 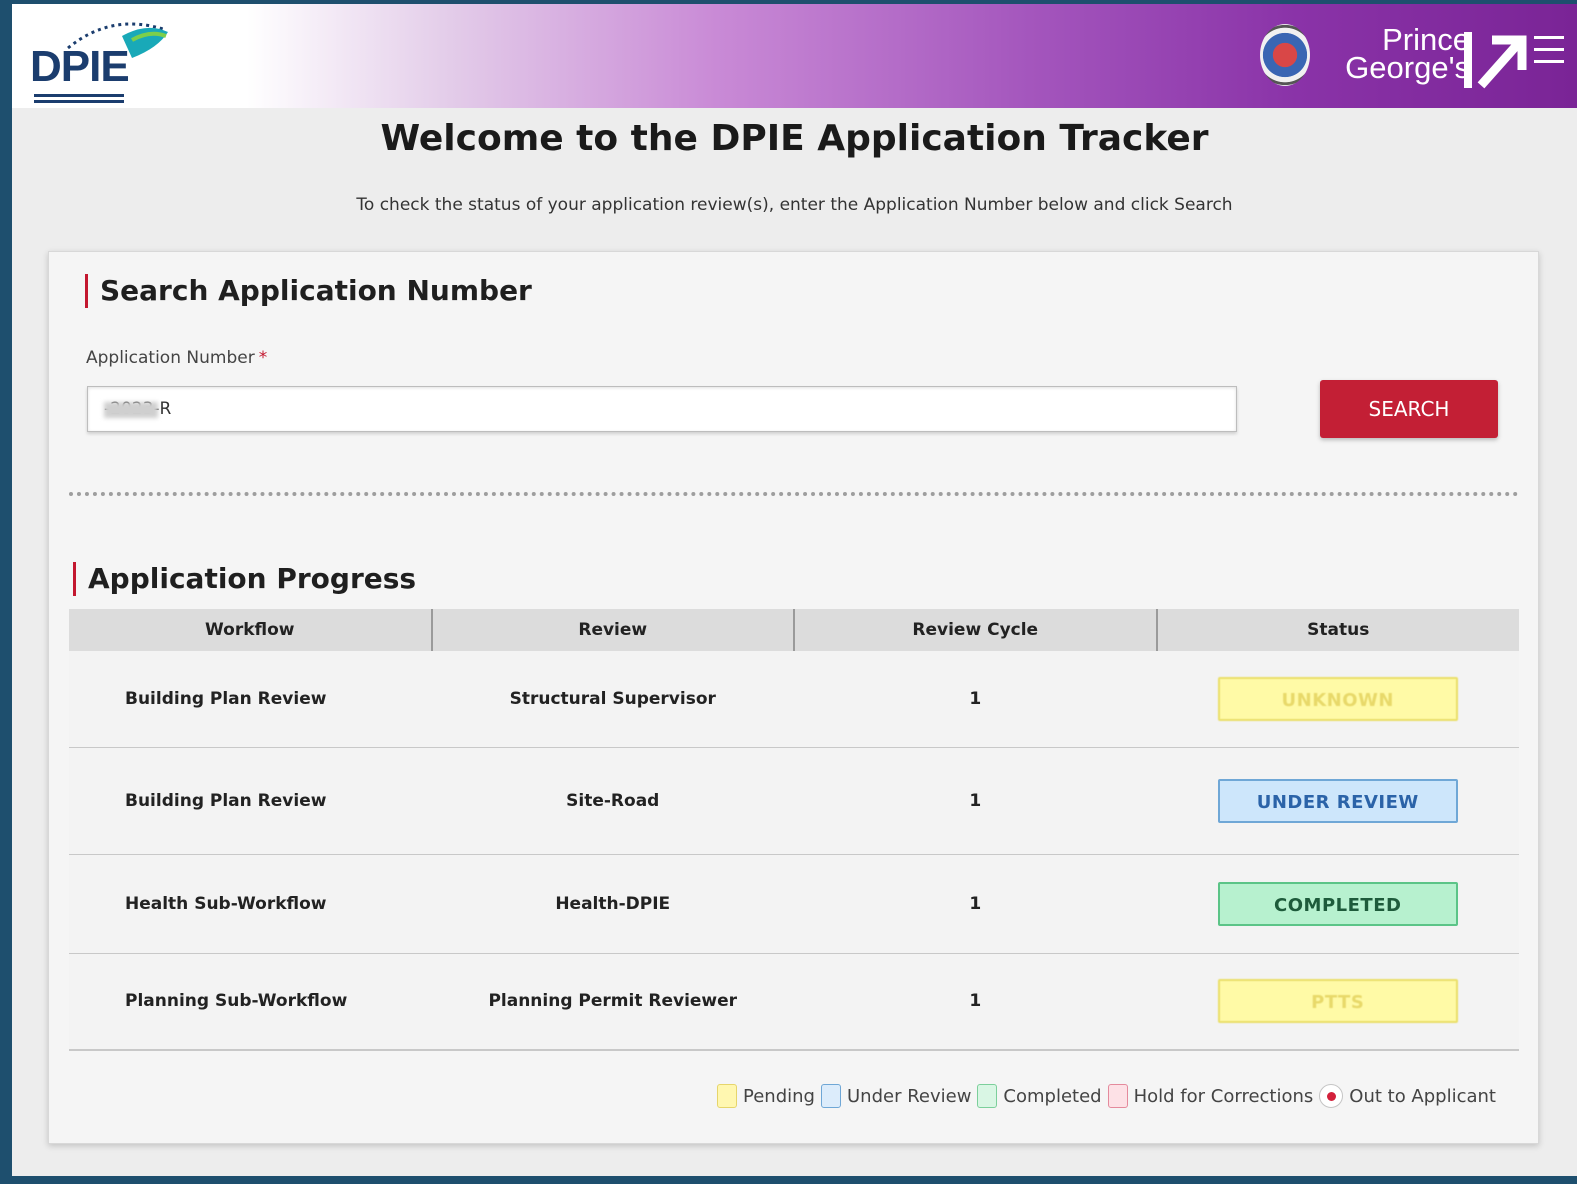 I want to click on status-badge: UNKNOWN, so click(x=1337, y=698).